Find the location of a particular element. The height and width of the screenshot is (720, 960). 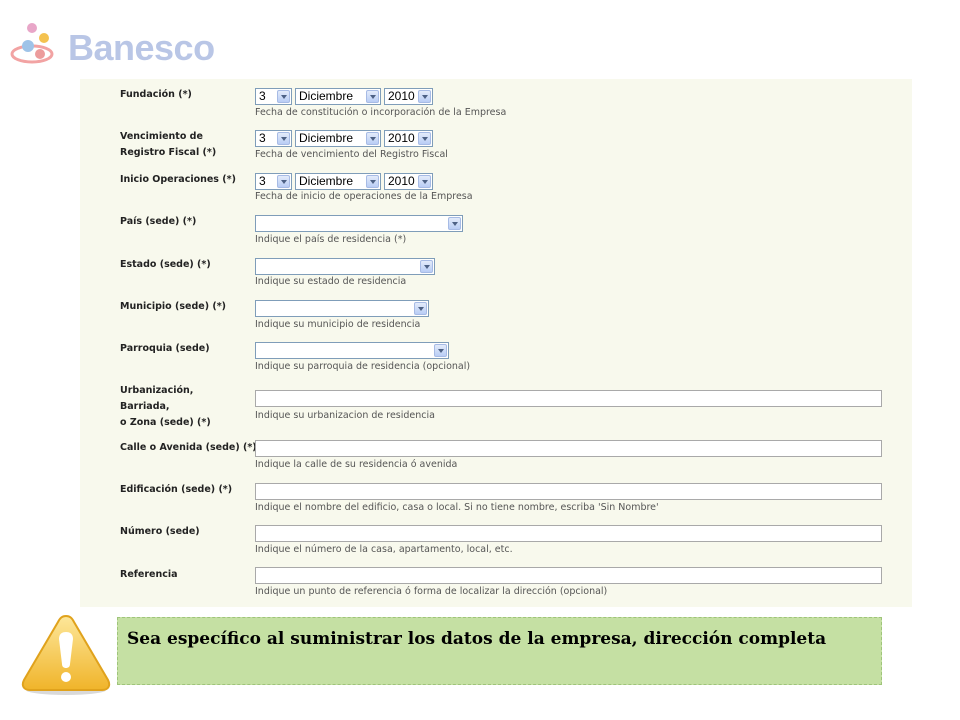

country-select is located at coordinates (359, 223).